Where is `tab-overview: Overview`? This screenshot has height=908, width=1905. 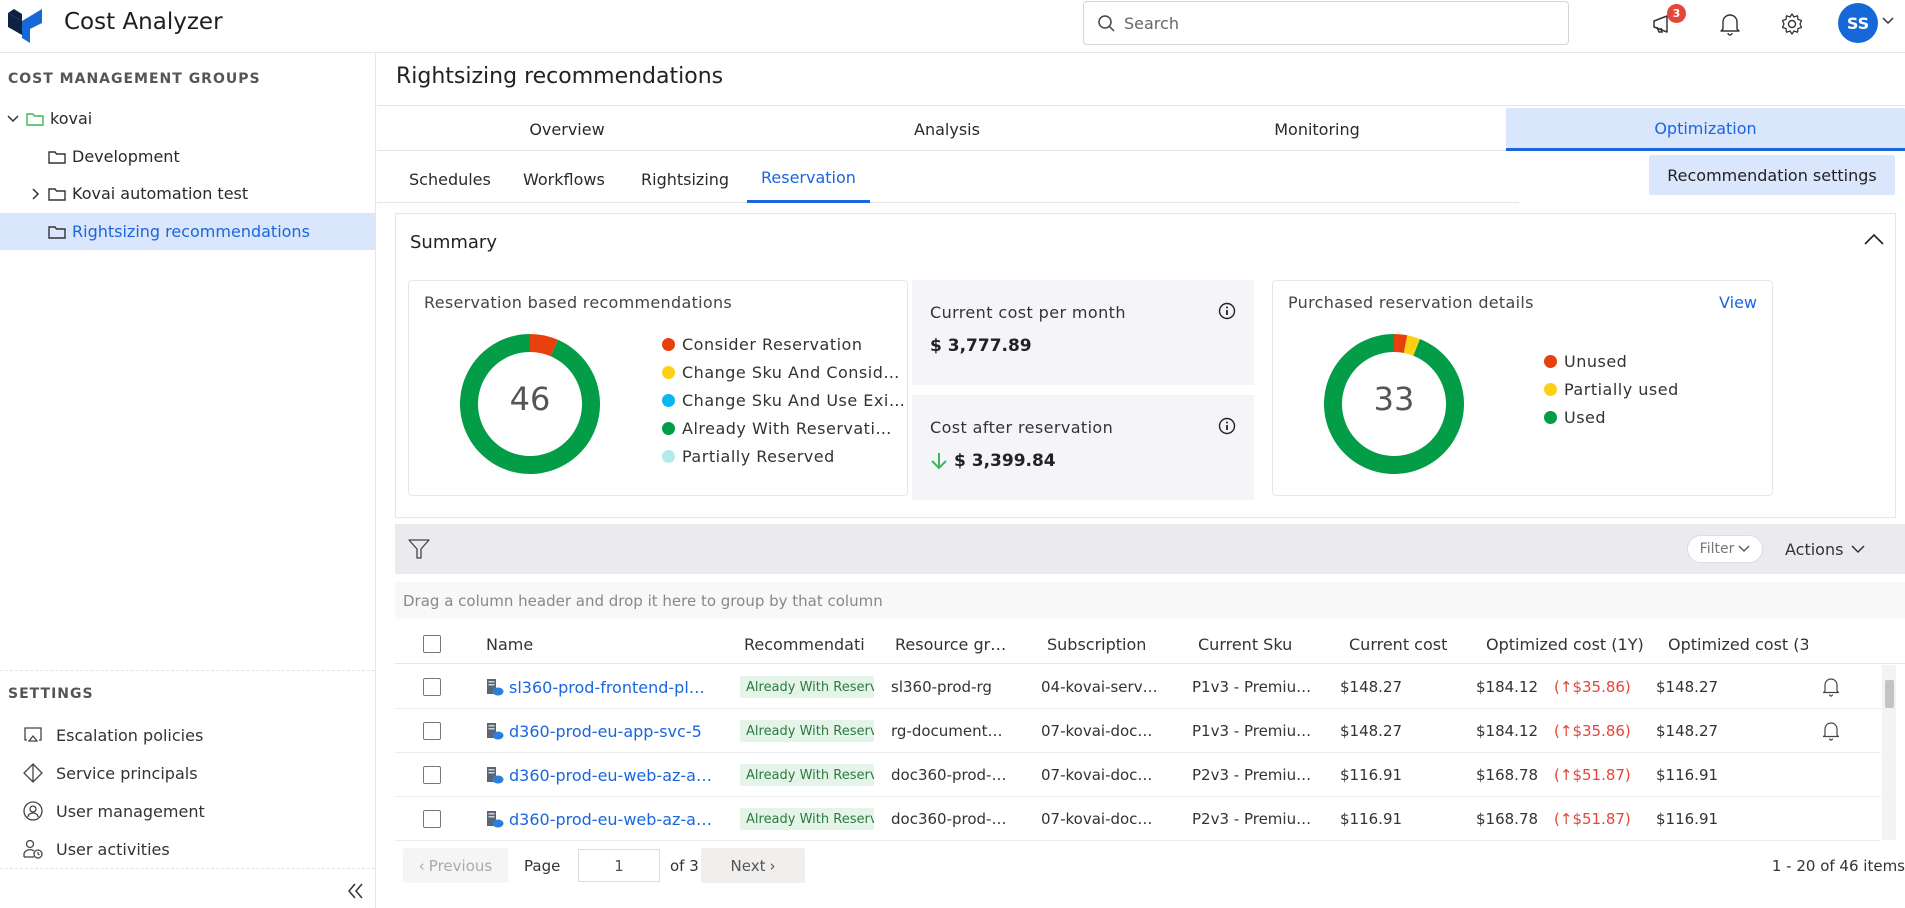 tab-overview: Overview is located at coordinates (567, 129).